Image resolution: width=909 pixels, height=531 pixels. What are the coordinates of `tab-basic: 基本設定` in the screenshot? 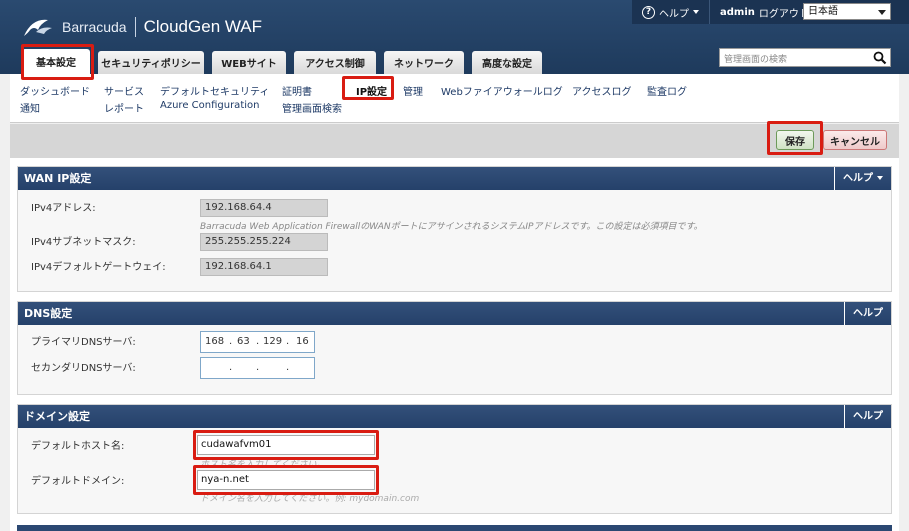 It's located at (56, 61).